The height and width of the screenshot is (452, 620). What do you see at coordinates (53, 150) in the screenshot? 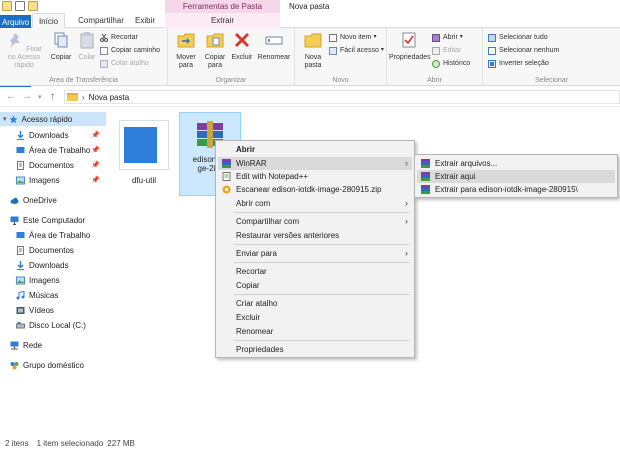
I see `nav-item-desktop: Área de Trabalho 📌` at bounding box center [53, 150].